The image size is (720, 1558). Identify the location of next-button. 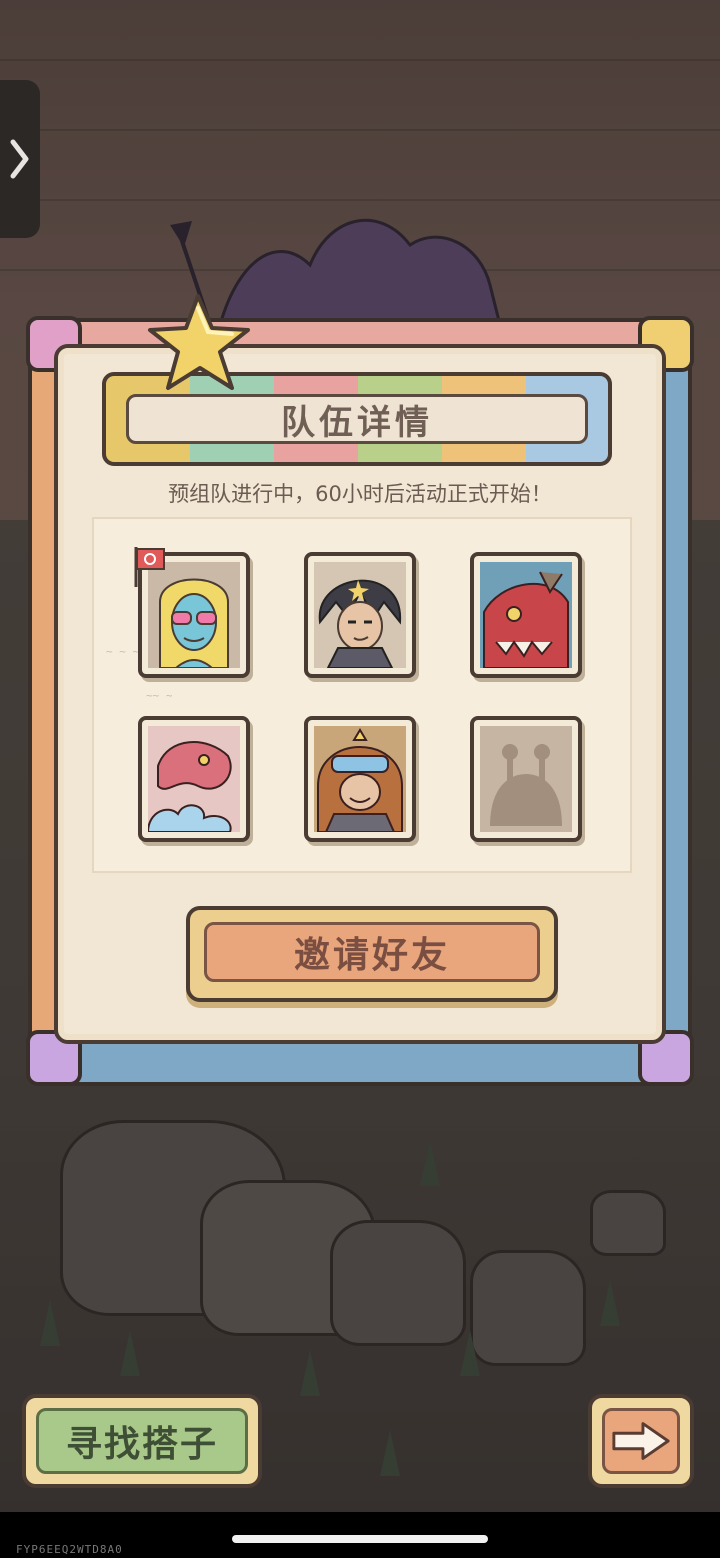
(641, 1441).